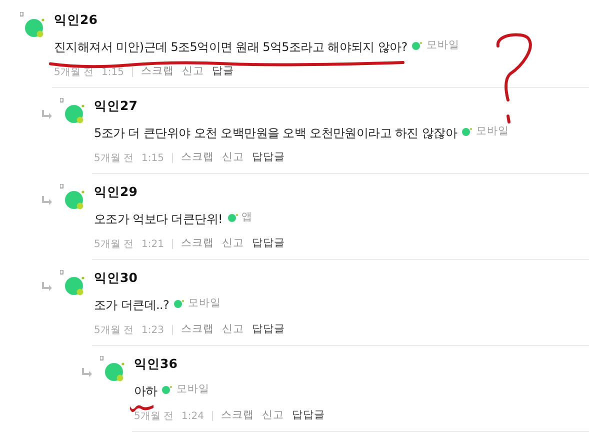 The image size is (589, 433). Describe the element at coordinates (247, 218) in the screenshot. I see `device-label: 앱` at that location.